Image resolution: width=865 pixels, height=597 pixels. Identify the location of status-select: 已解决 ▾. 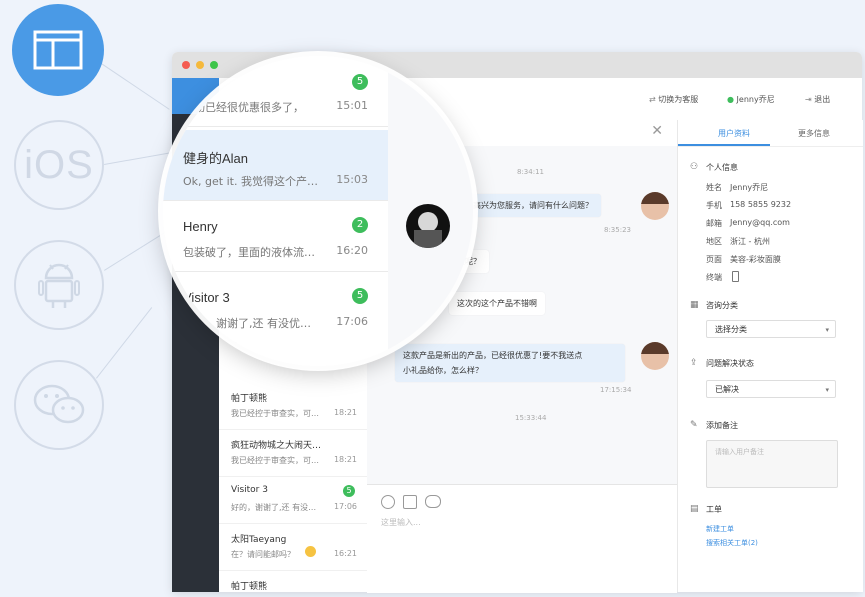
(771, 389).